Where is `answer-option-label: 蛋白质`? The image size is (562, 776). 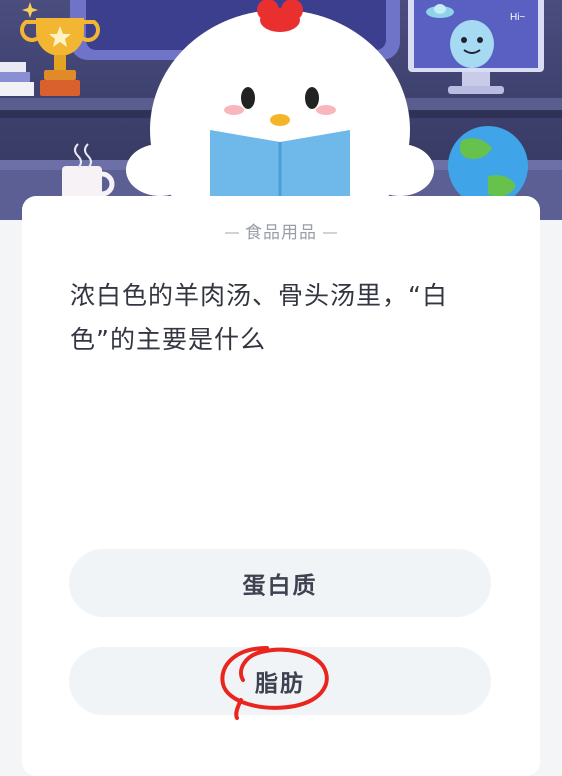 answer-option-label: 蛋白质 is located at coordinates (280, 586).